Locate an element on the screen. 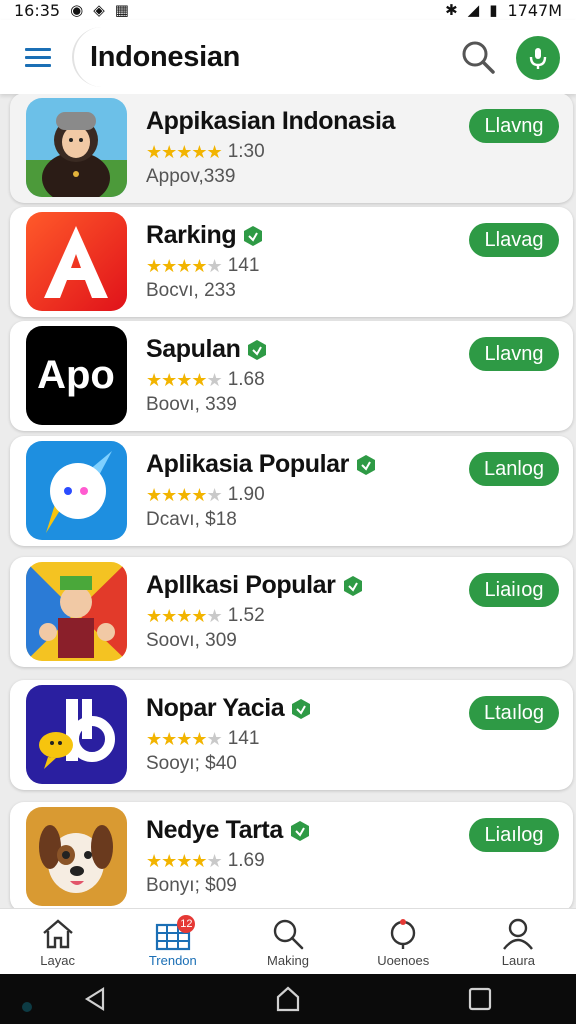 The image size is (576, 1024). nav-label: Layac is located at coordinates (57, 960).